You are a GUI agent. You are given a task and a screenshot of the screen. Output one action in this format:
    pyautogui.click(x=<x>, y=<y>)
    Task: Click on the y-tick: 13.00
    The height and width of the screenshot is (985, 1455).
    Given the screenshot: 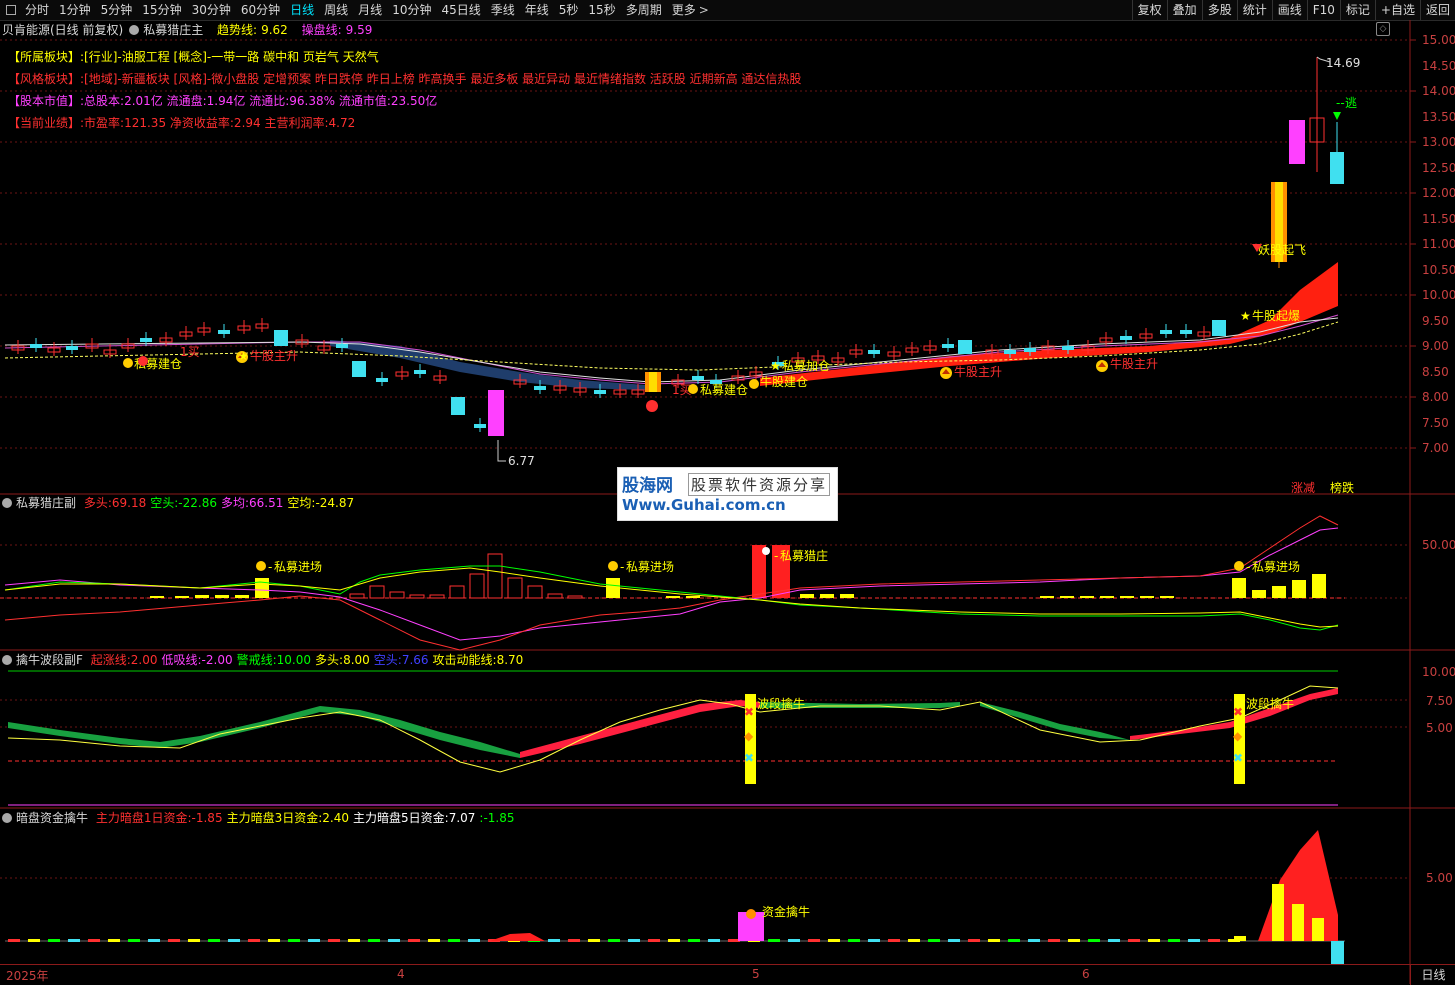 What is the action you would take?
    pyautogui.click(x=1438, y=142)
    